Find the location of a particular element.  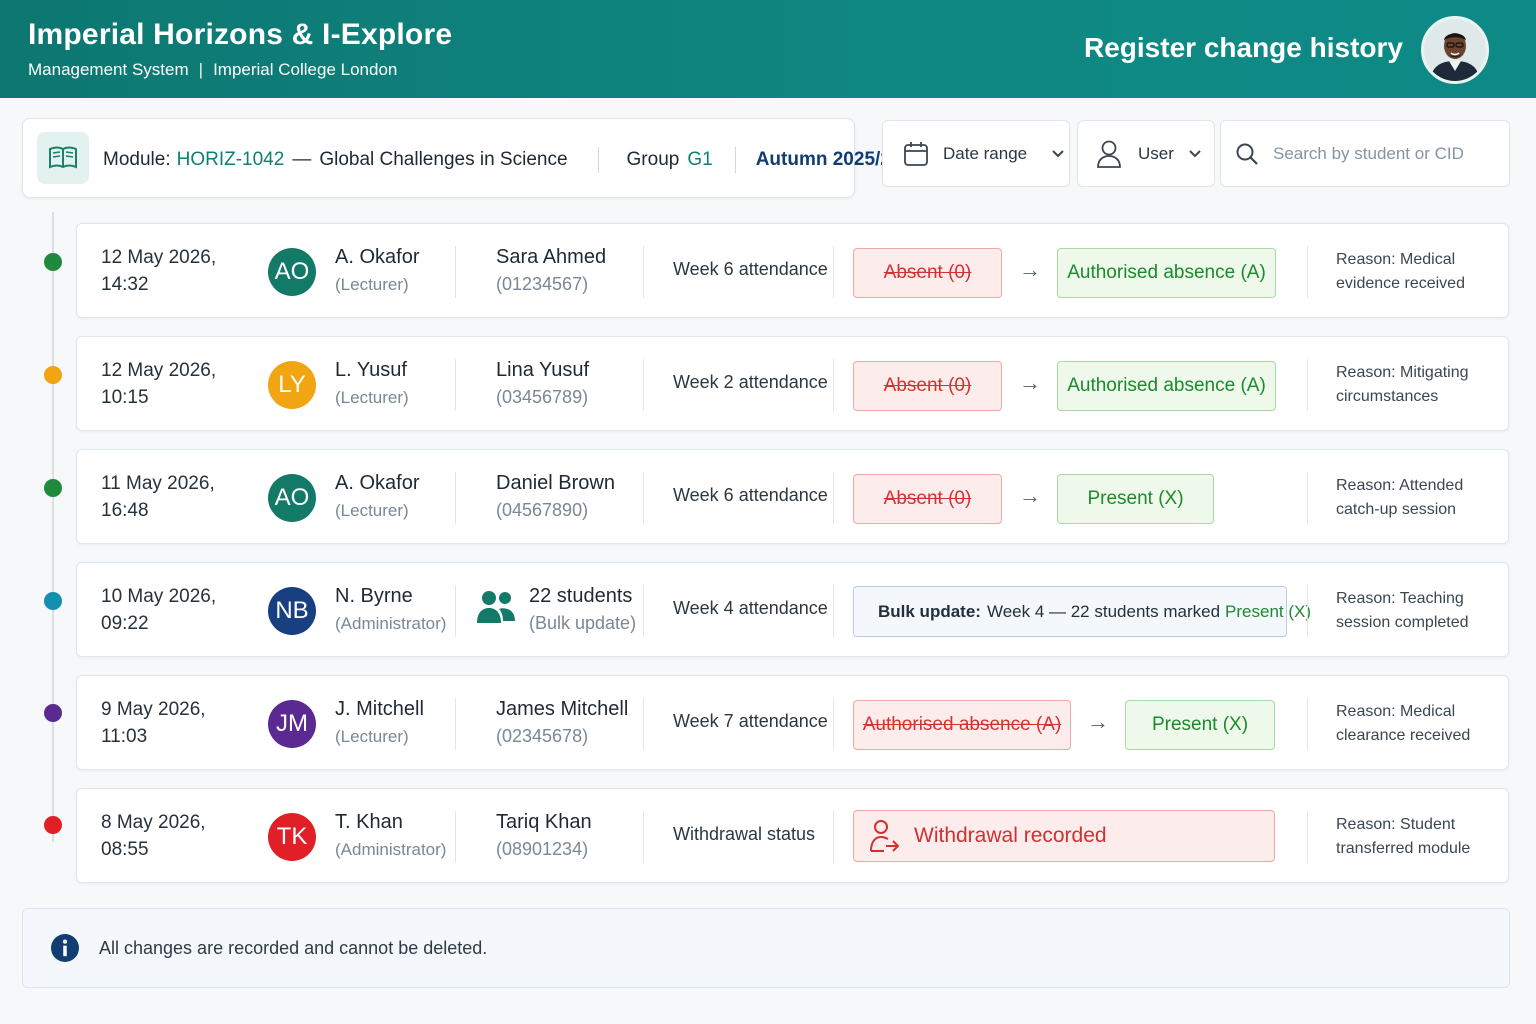

page-title: Register change history is located at coordinates (1243, 47).